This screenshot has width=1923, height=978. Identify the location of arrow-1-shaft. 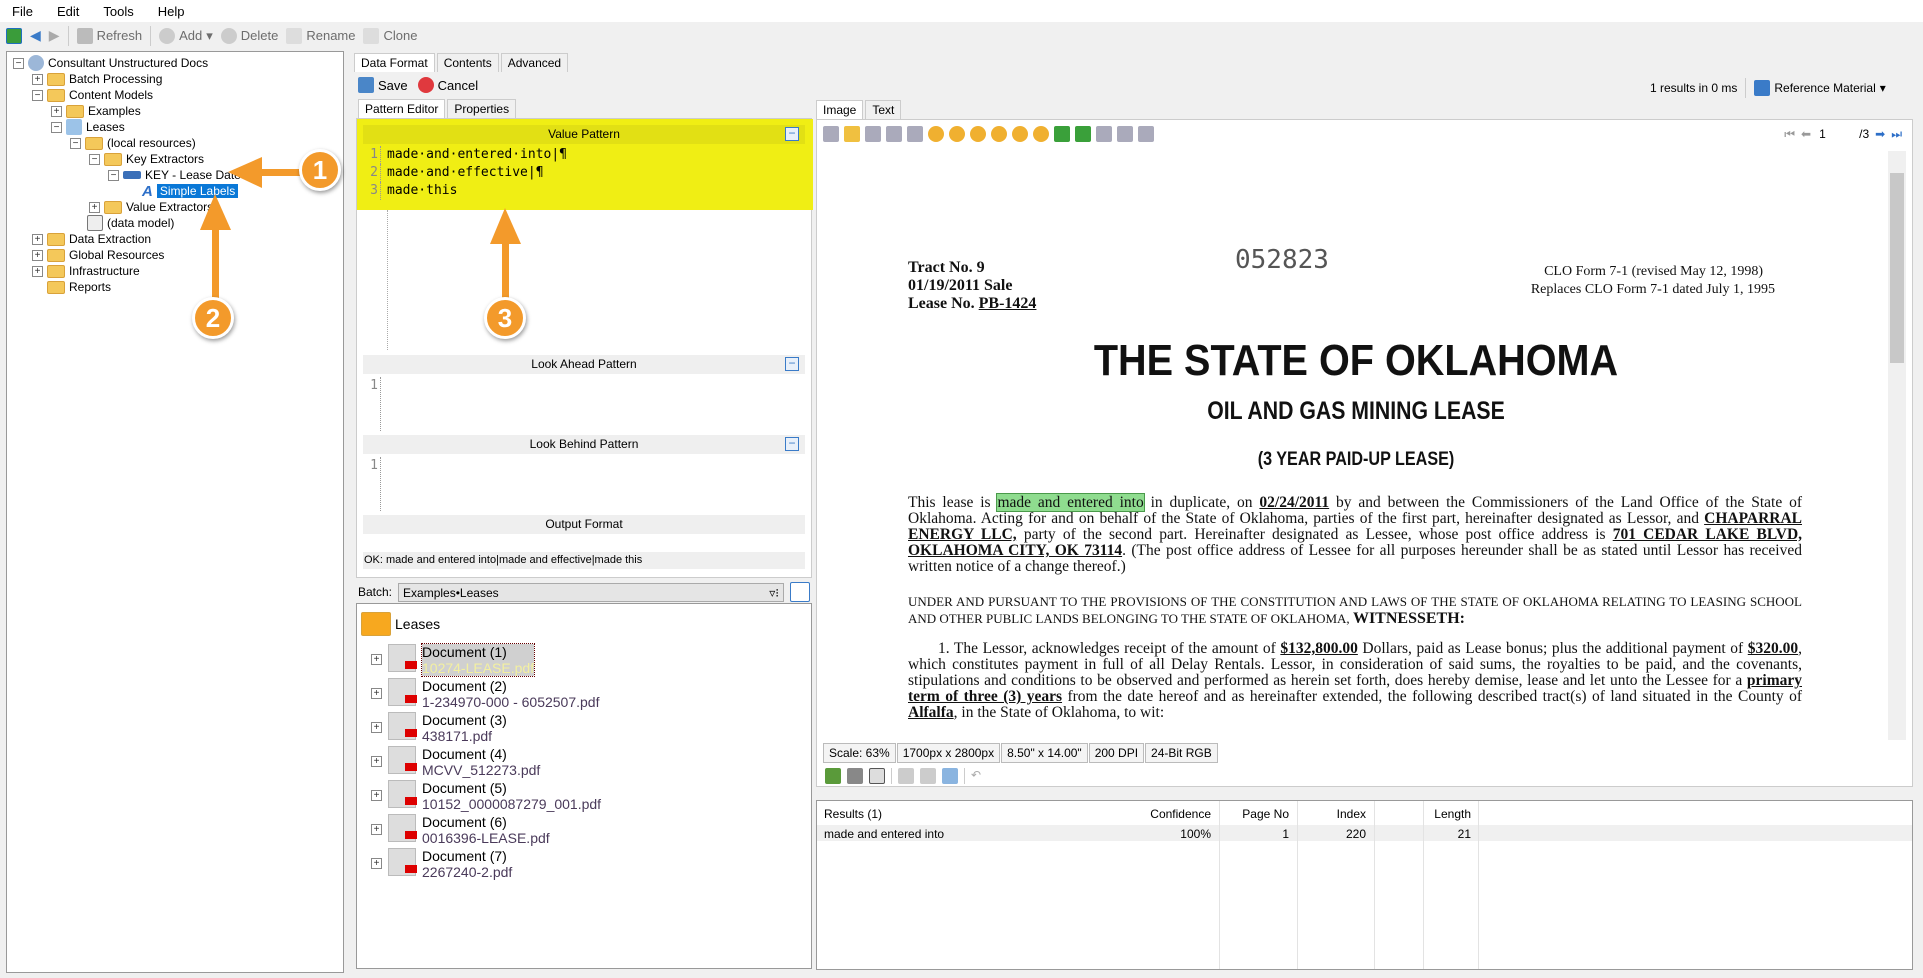
(282, 172).